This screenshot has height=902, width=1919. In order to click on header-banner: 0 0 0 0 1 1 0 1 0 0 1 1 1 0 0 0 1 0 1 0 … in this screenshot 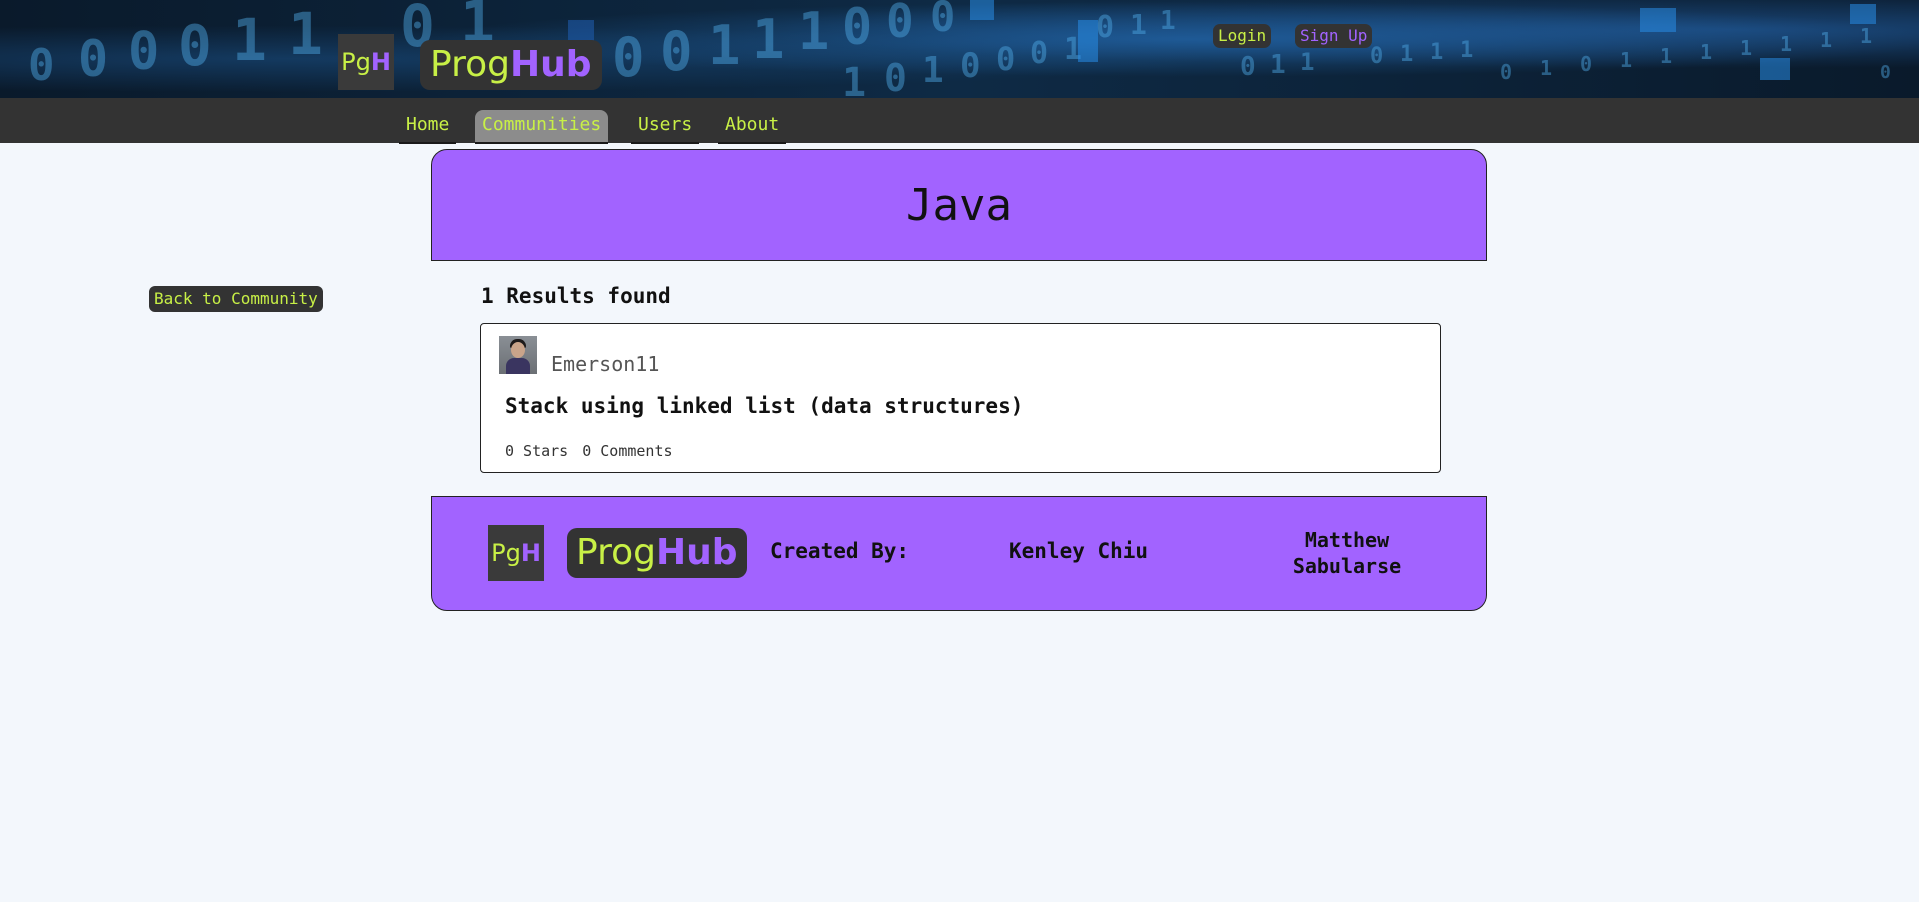, I will do `click(959, 49)`.